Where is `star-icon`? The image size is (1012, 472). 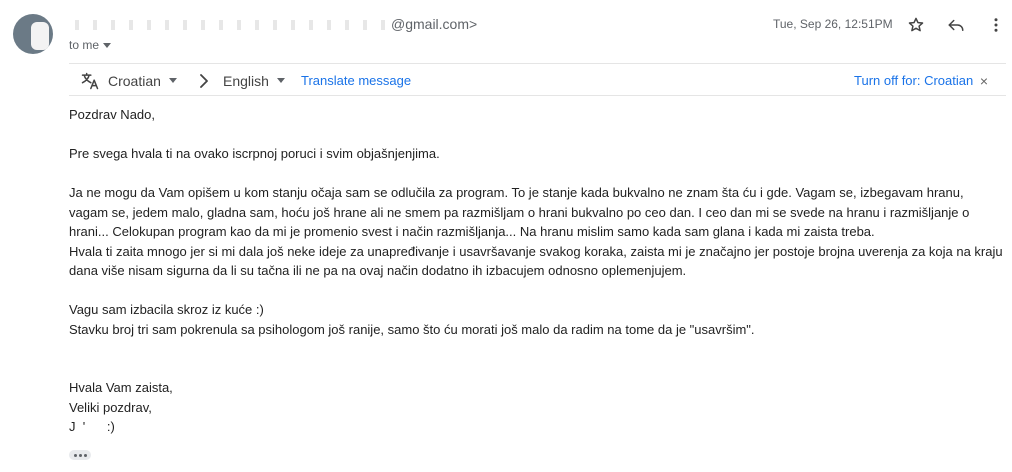
star-icon is located at coordinates (916, 24).